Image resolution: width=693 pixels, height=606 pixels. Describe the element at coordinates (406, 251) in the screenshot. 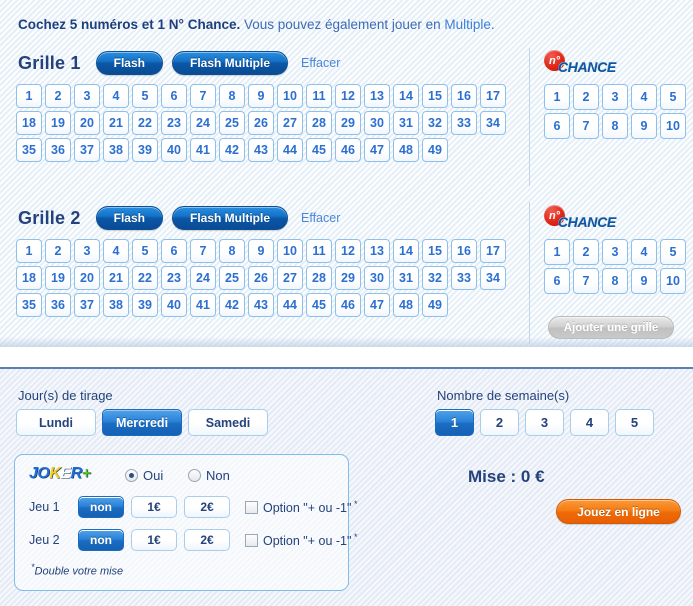

I see `number-cell-14: 14` at that location.